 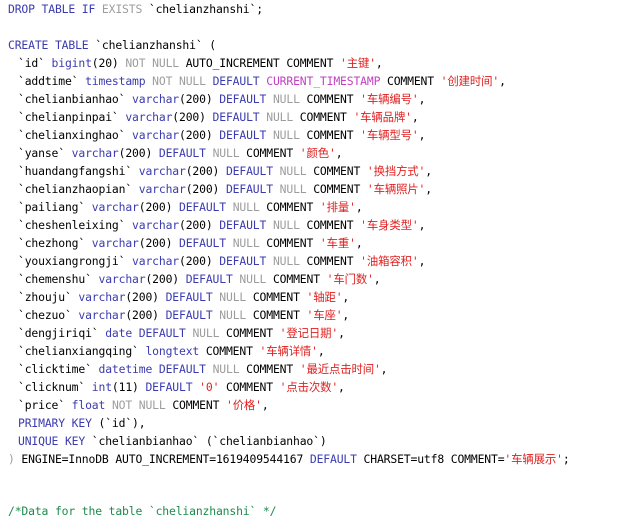 What do you see at coordinates (389, 261) in the screenshot?
I see `code-token-str: '油箱容积'` at bounding box center [389, 261].